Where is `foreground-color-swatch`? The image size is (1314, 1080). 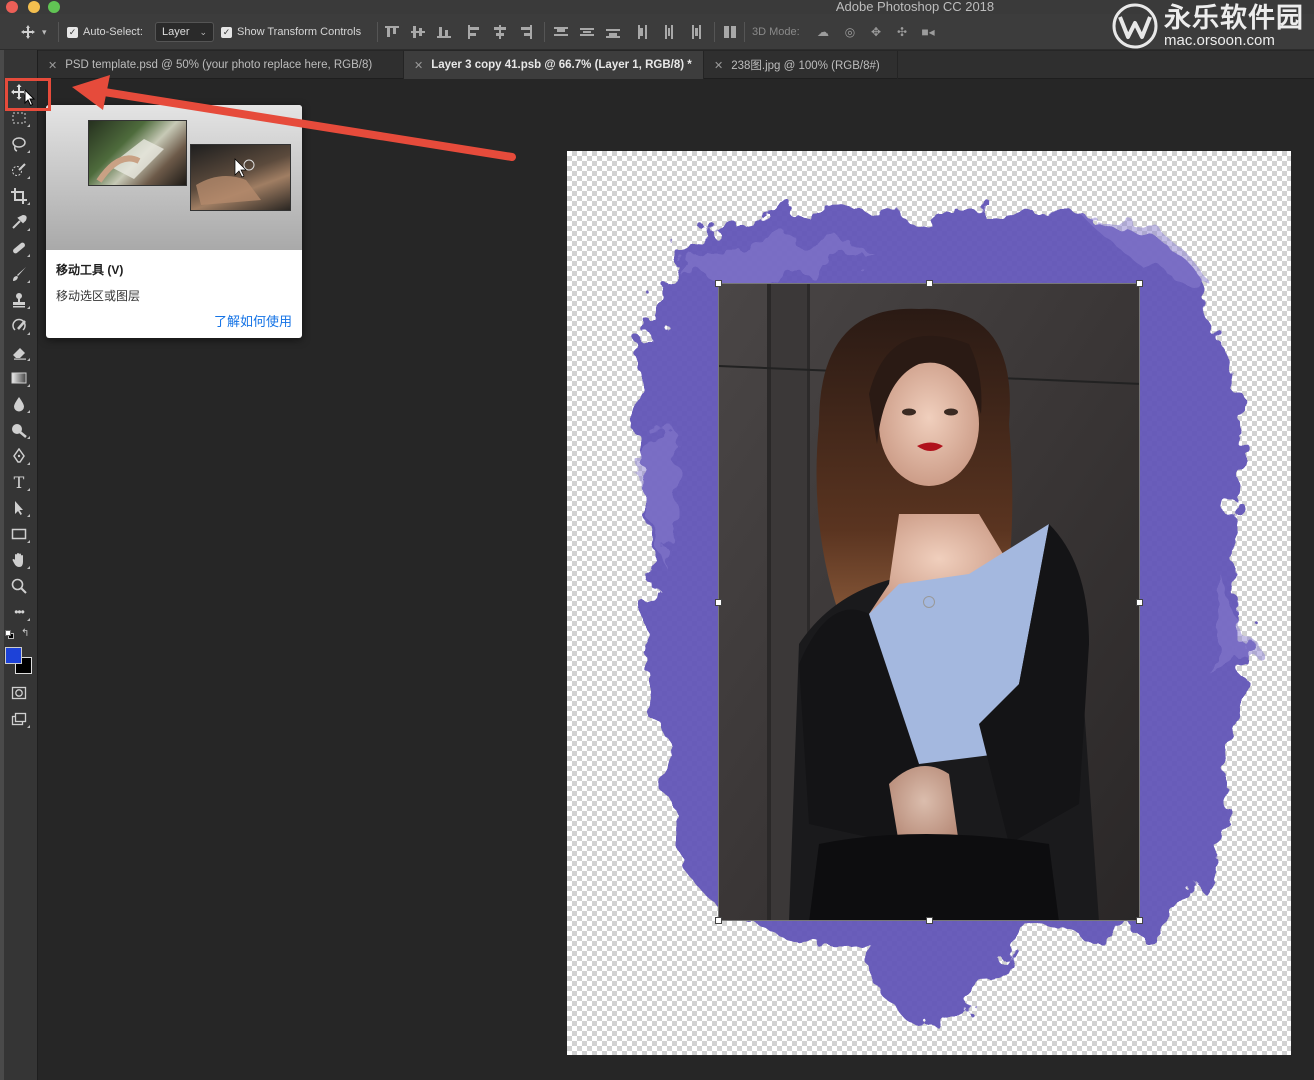 foreground-color-swatch is located at coordinates (13, 655).